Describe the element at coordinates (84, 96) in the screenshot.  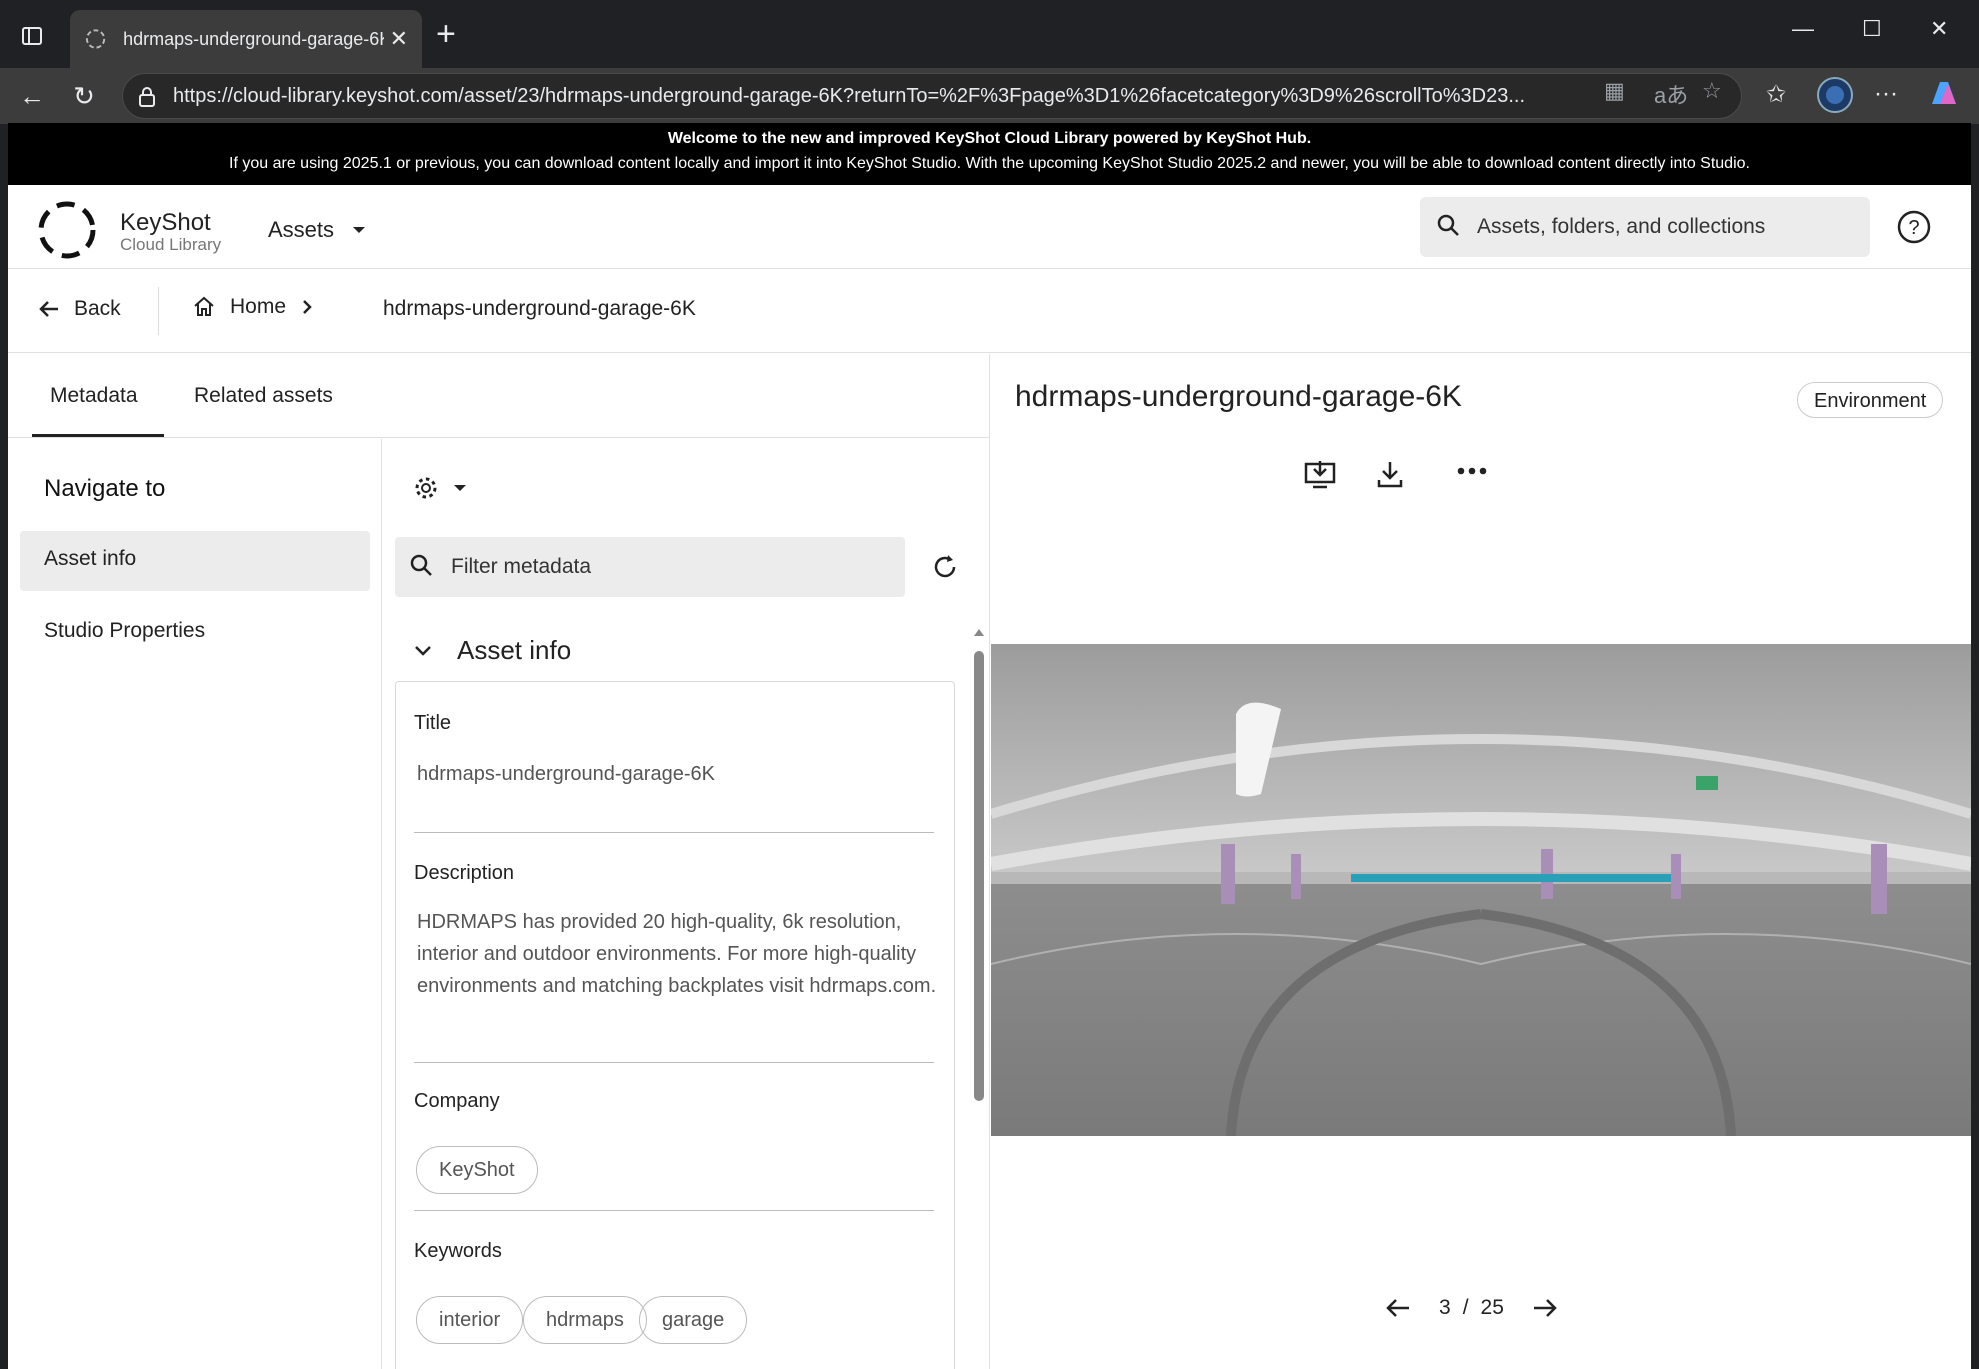
I see `reload-icon: ↻` at that location.